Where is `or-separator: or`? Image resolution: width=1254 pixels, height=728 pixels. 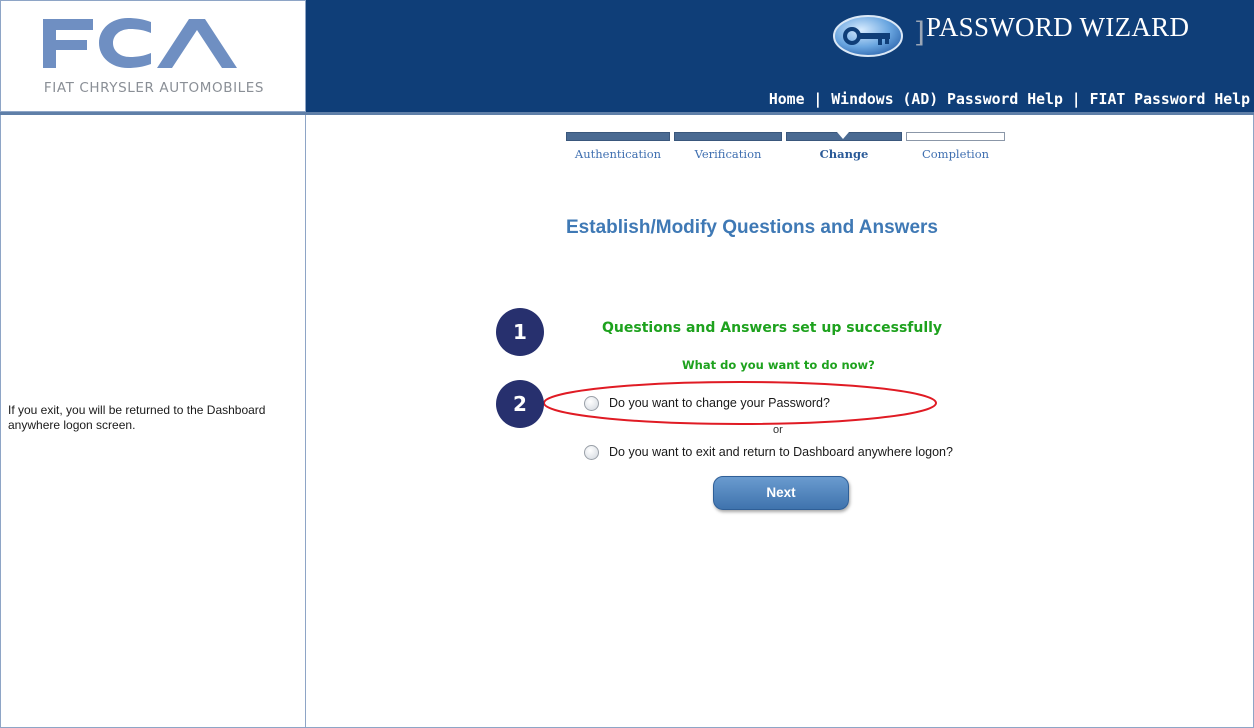
or-separator: or is located at coordinates (778, 430).